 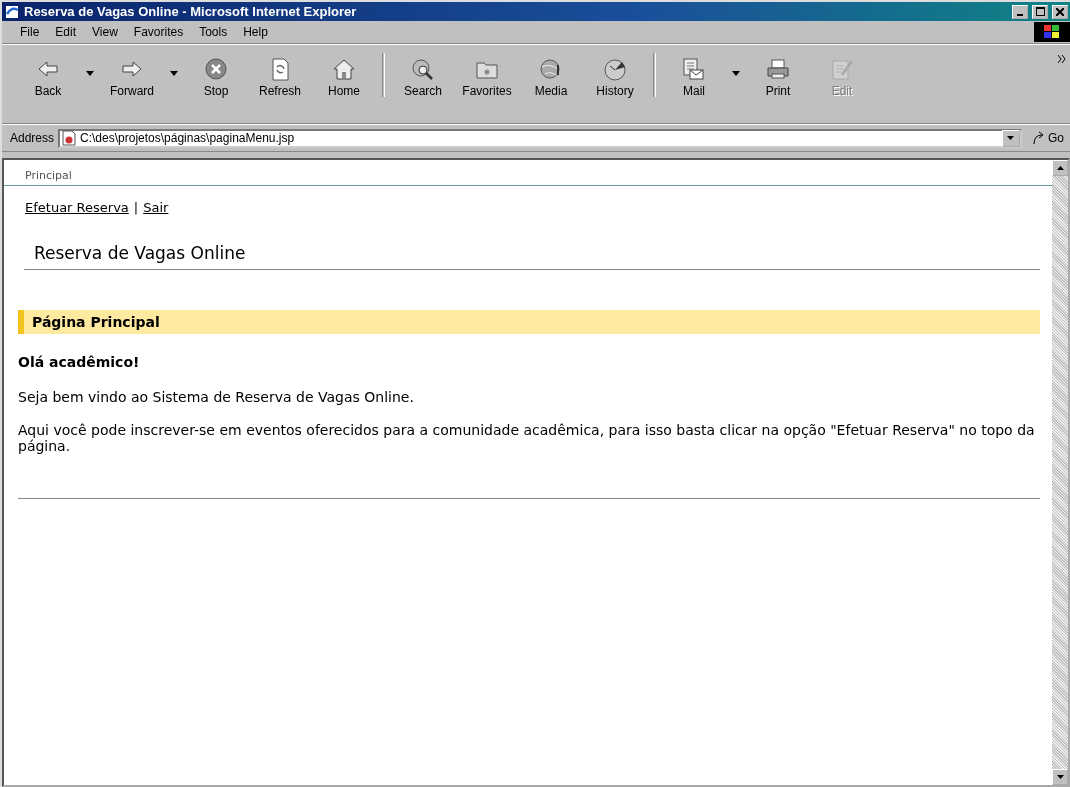 I want to click on address-field: C:\des\projetos\páginas\paginaMenu.jsp, so click(x=540, y=138).